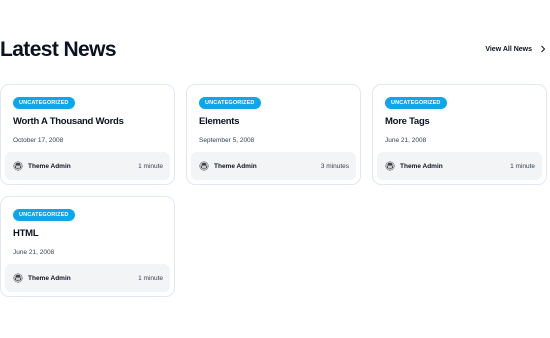 This screenshot has height=338, width=550. I want to click on post-footer: Theme Admin 3 minutes, so click(273, 166).